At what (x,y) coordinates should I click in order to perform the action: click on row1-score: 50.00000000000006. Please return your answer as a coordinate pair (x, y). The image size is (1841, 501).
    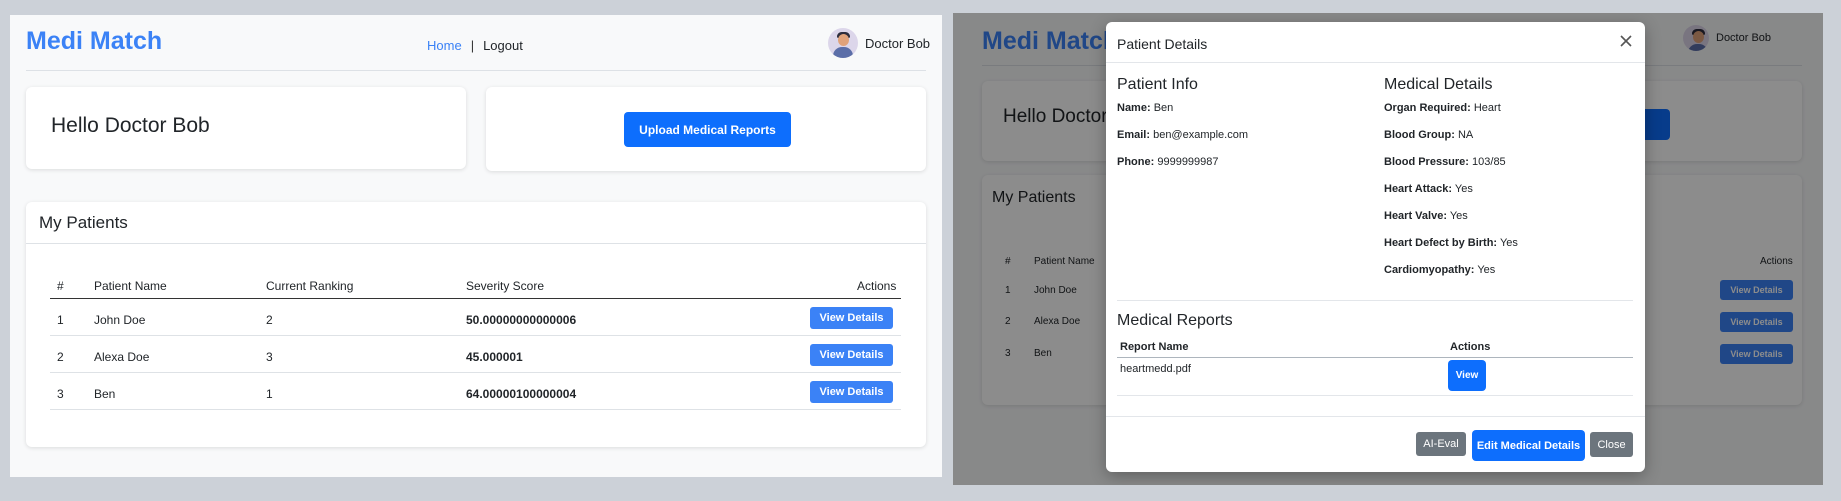
    Looking at the image, I should click on (521, 320).